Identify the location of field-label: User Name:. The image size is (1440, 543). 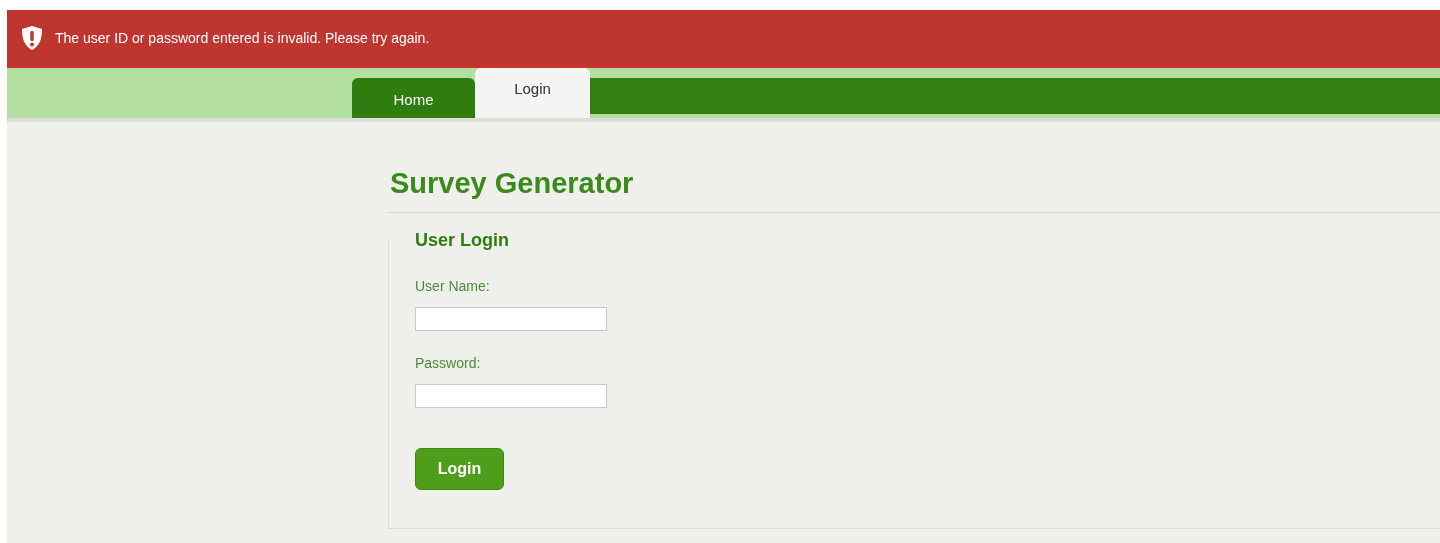
(452, 286).